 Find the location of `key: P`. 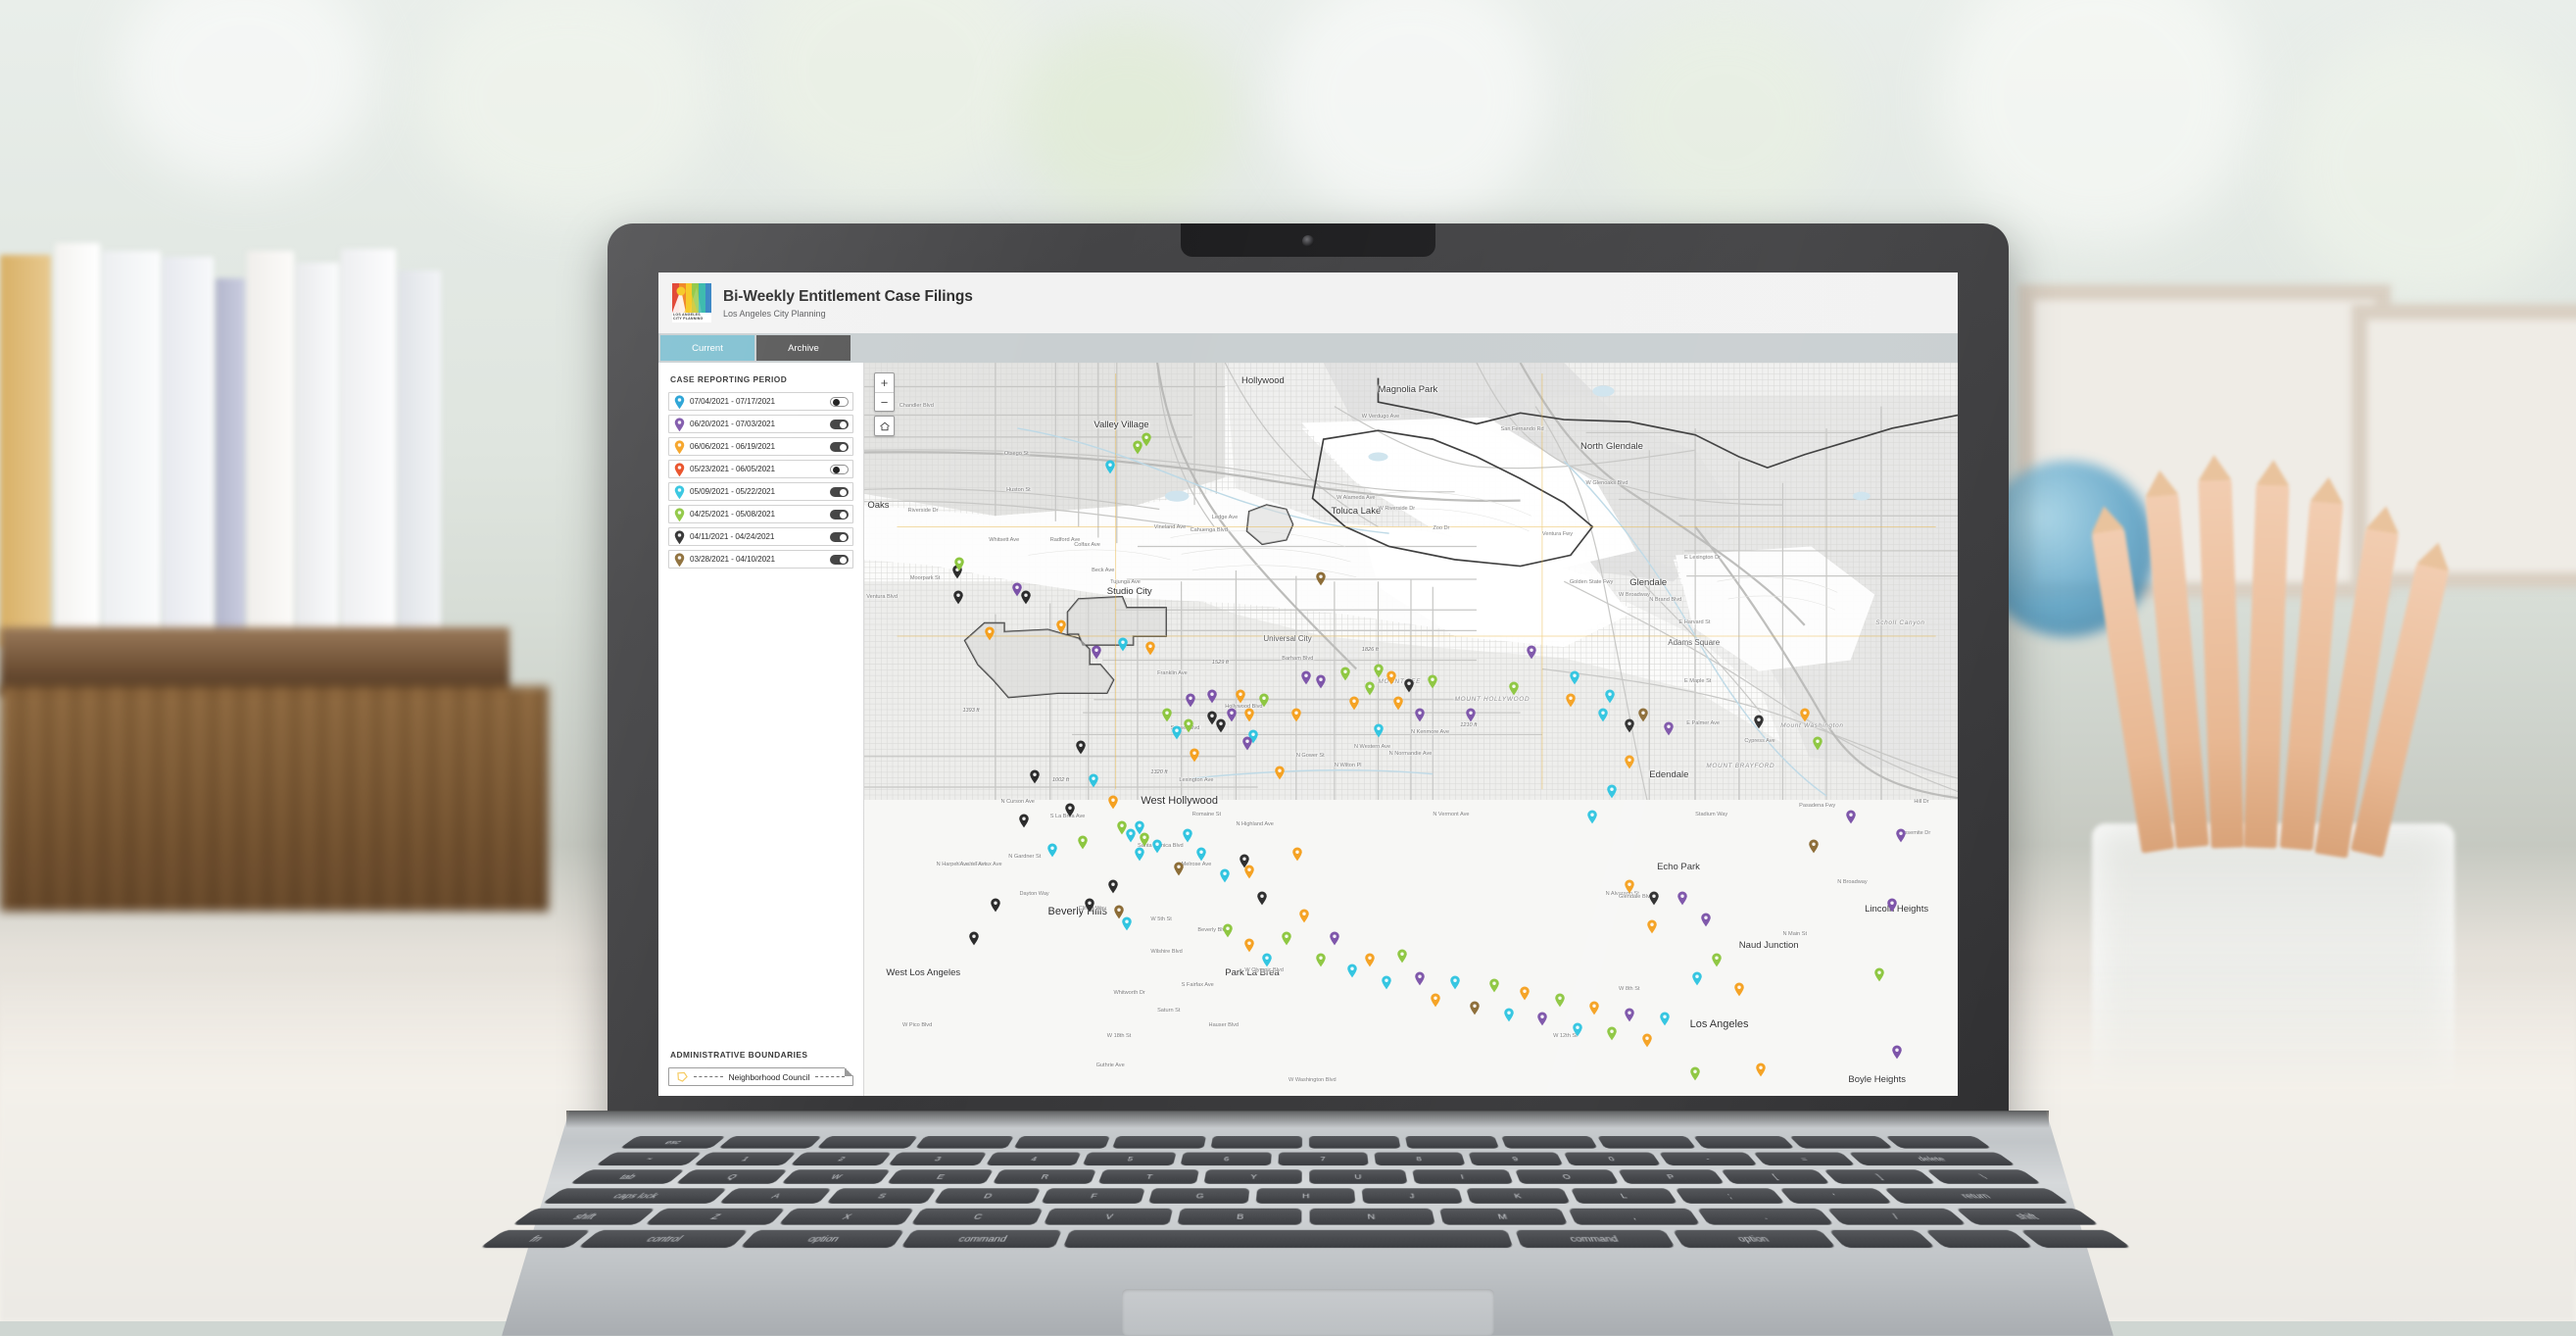

key: P is located at coordinates (1671, 1177).